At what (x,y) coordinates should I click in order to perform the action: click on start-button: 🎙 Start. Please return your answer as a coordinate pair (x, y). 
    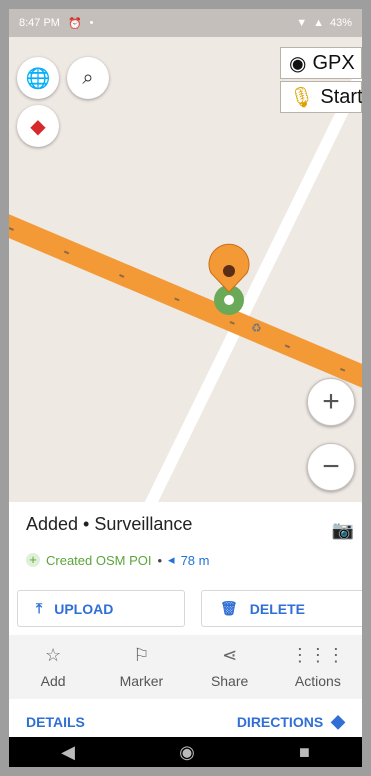
    Looking at the image, I should click on (321, 97).